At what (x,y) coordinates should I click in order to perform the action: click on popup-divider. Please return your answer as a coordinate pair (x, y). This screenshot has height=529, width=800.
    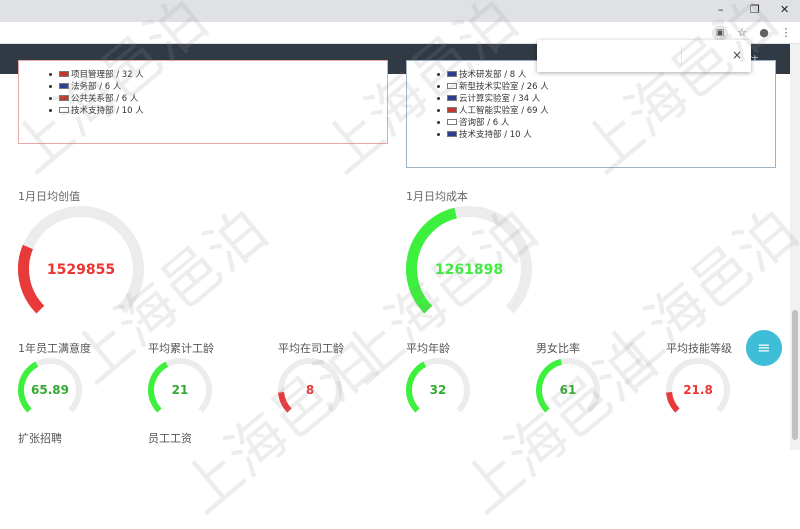
    Looking at the image, I should click on (681, 56).